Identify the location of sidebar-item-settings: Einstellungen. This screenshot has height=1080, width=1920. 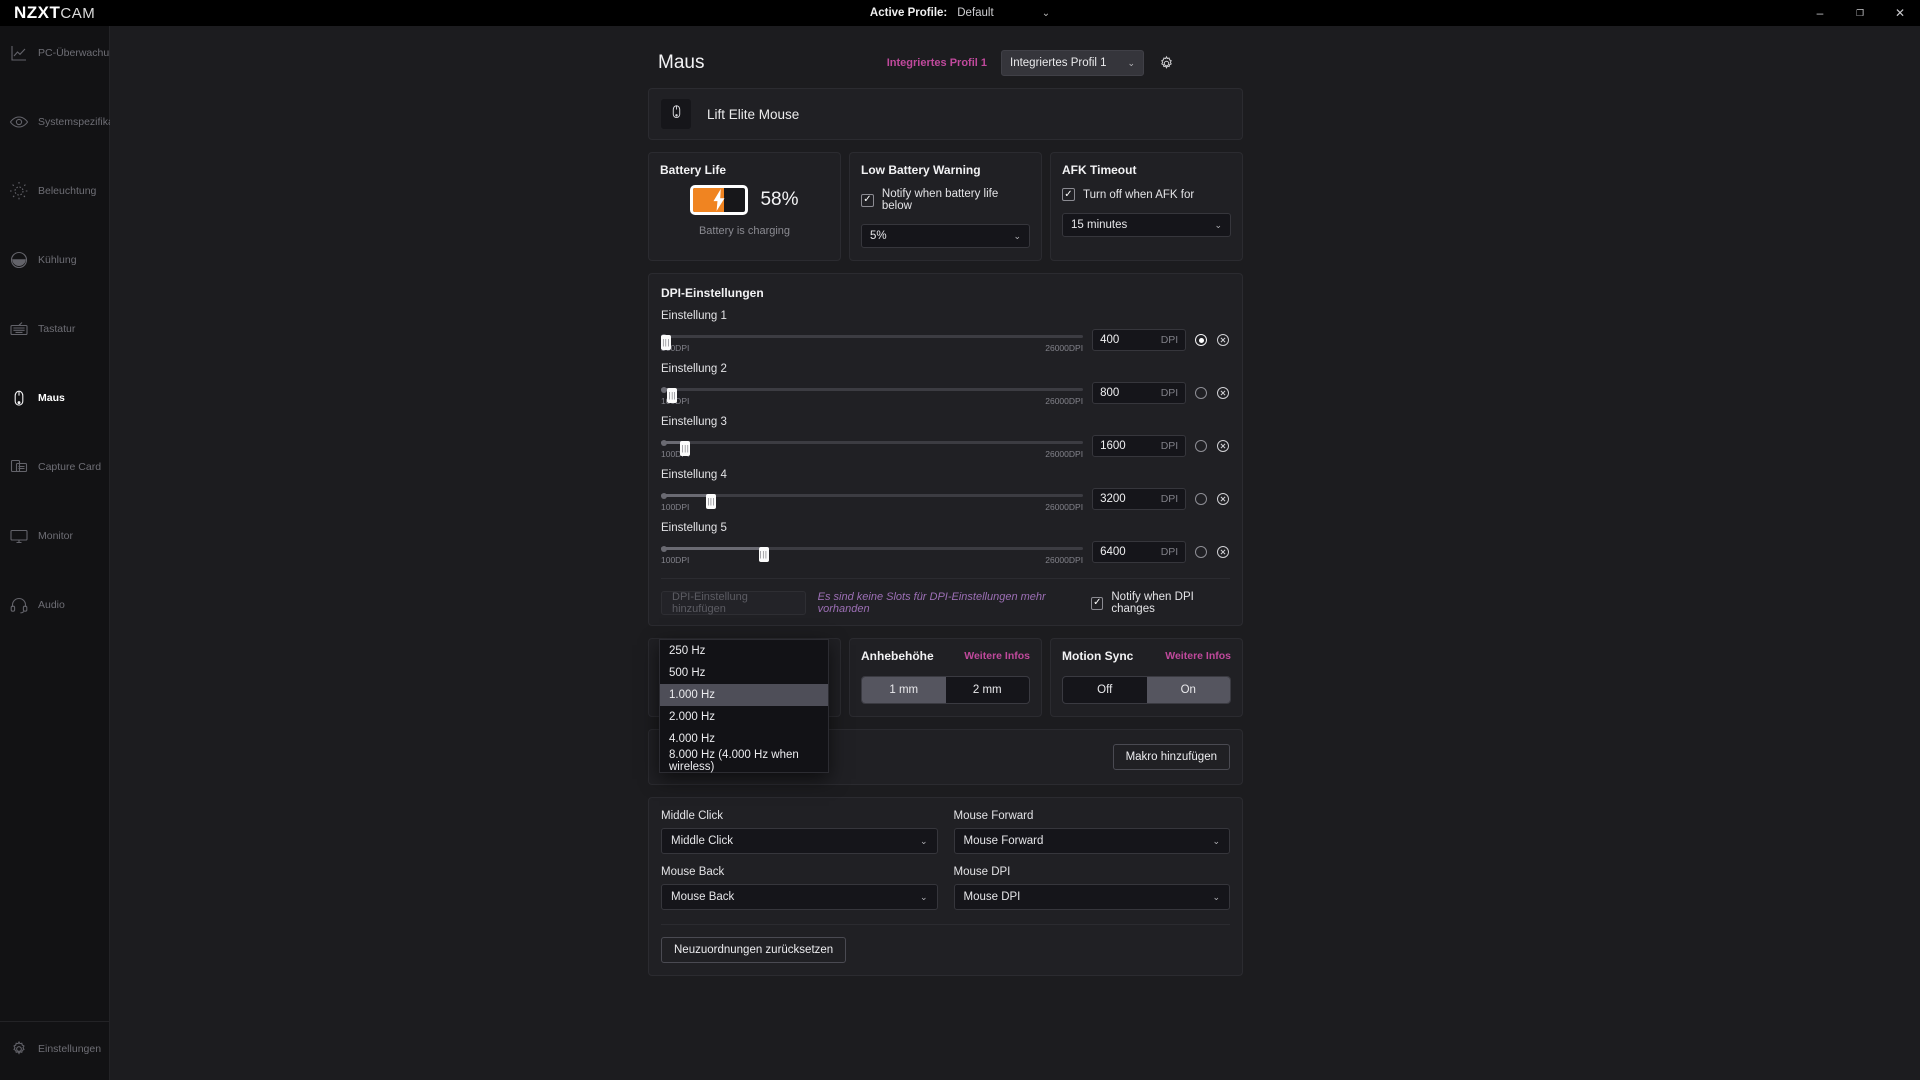
(55, 1049).